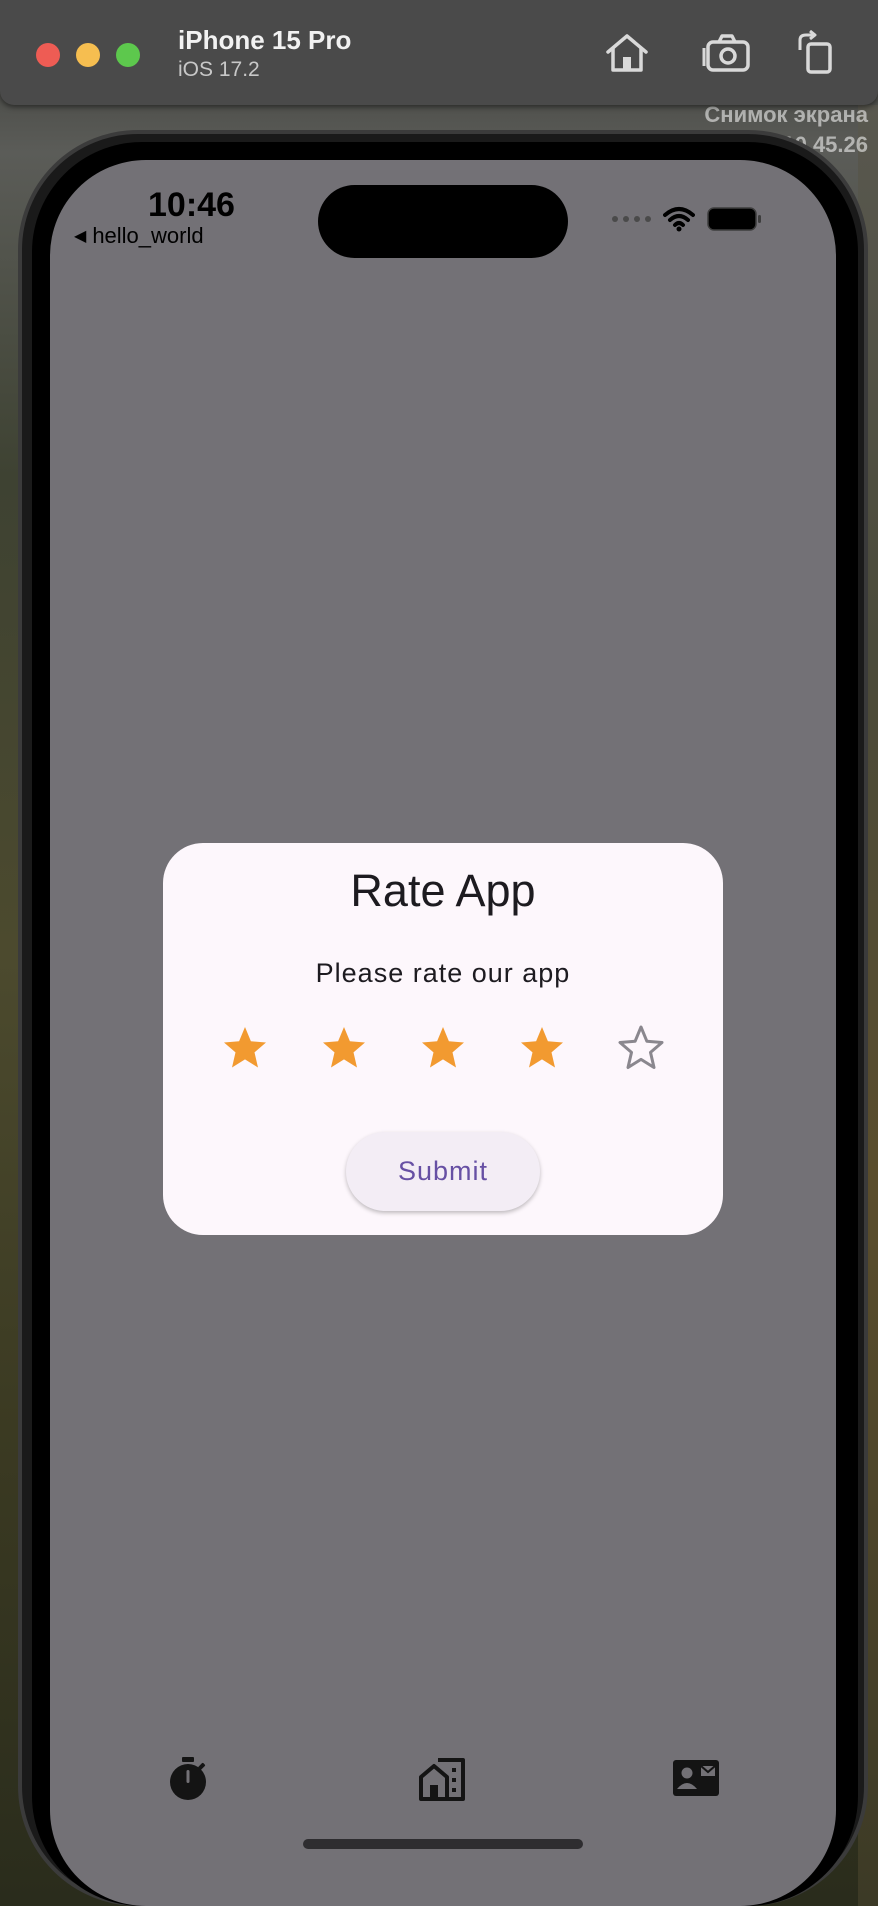 The image size is (878, 1906). Describe the element at coordinates (442, 1779) in the screenshot. I see `building-icon` at that location.